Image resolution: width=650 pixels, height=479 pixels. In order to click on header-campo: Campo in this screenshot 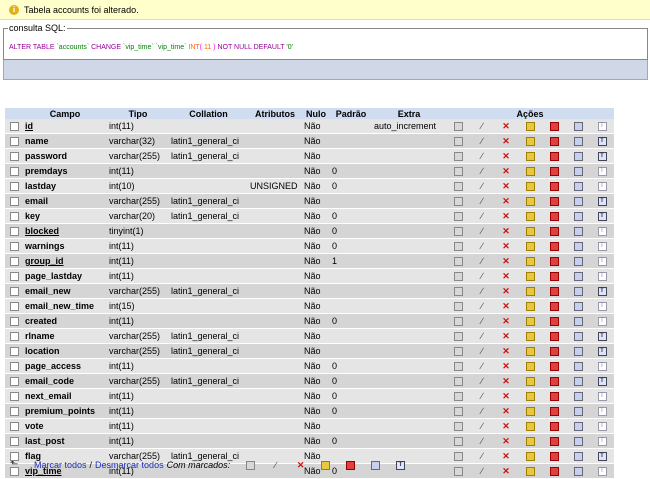, I will do `click(65, 113)`.